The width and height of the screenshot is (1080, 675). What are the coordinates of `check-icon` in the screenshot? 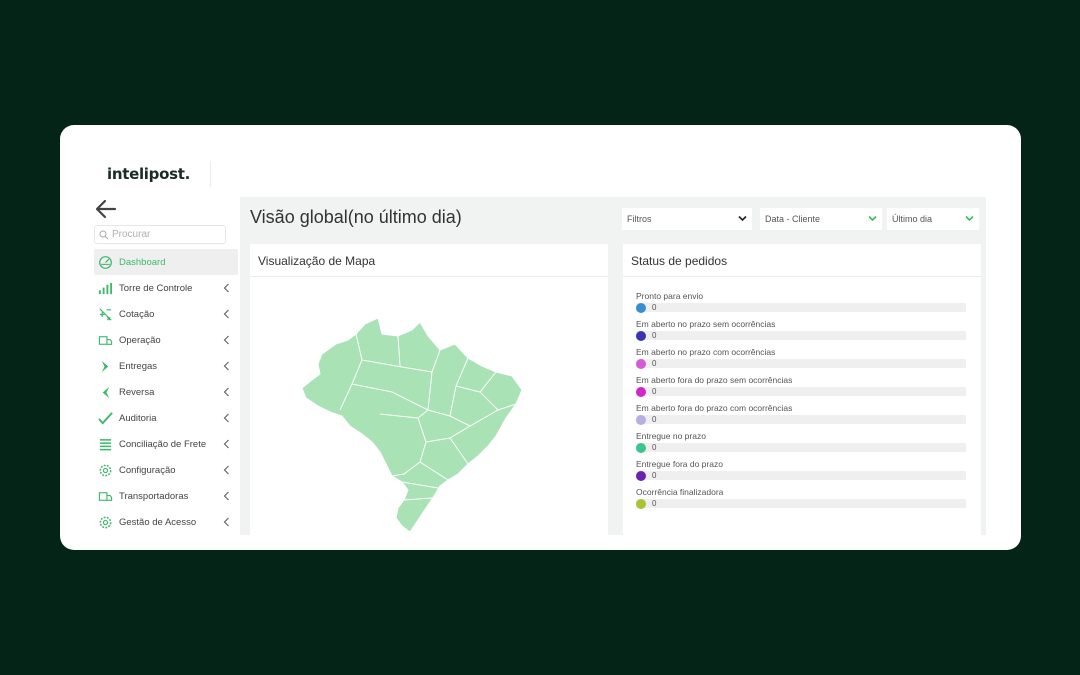 It's located at (105, 418).